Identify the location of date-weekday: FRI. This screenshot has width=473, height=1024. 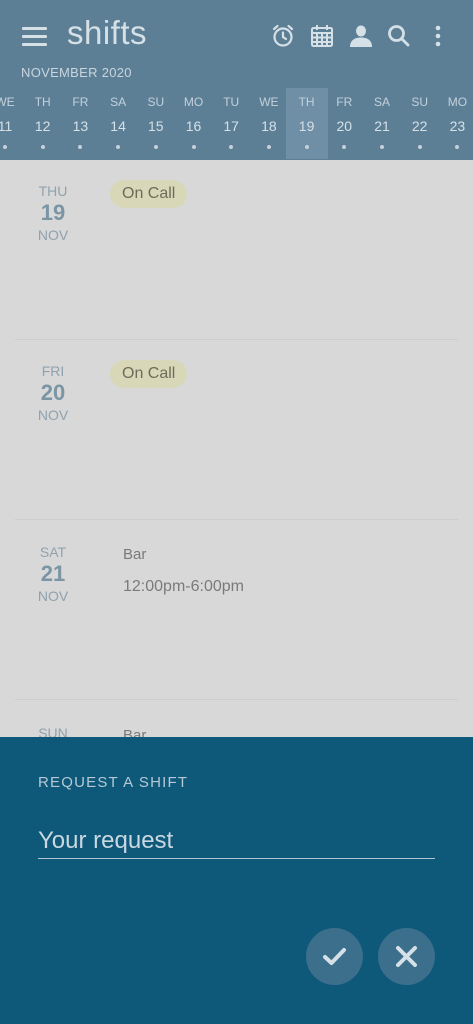
(53, 371).